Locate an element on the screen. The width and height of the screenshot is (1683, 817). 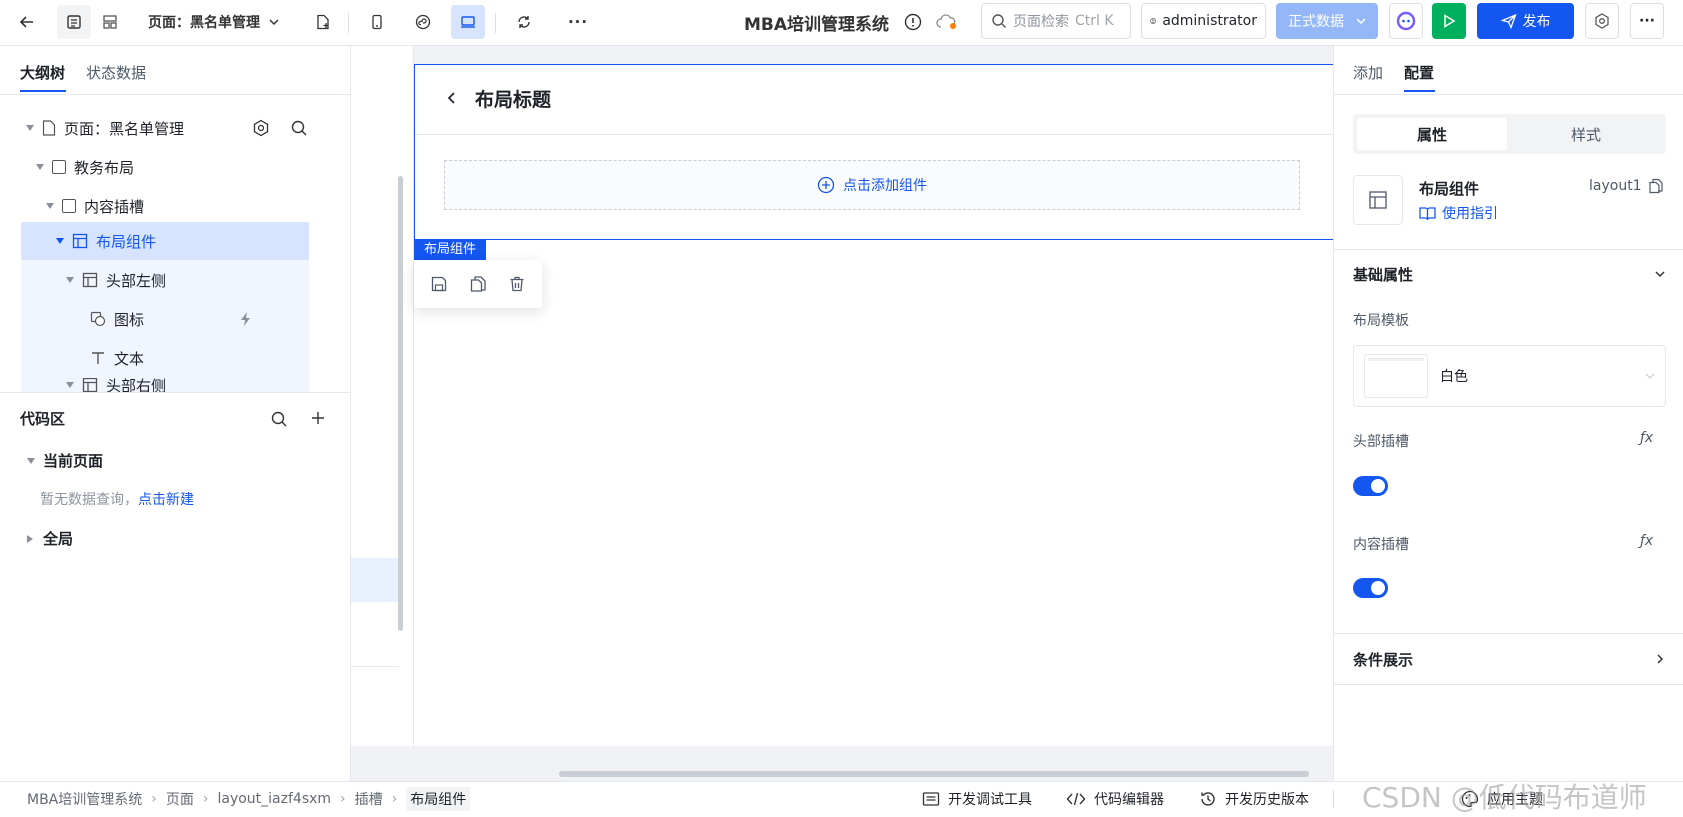
layout-template-select: 白色 is located at coordinates (1509, 376).